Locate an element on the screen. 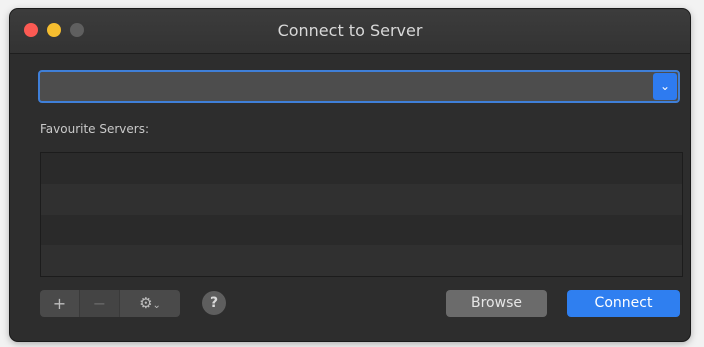 The height and width of the screenshot is (347, 704). server-address-combobox: ⌄ is located at coordinates (359, 86).